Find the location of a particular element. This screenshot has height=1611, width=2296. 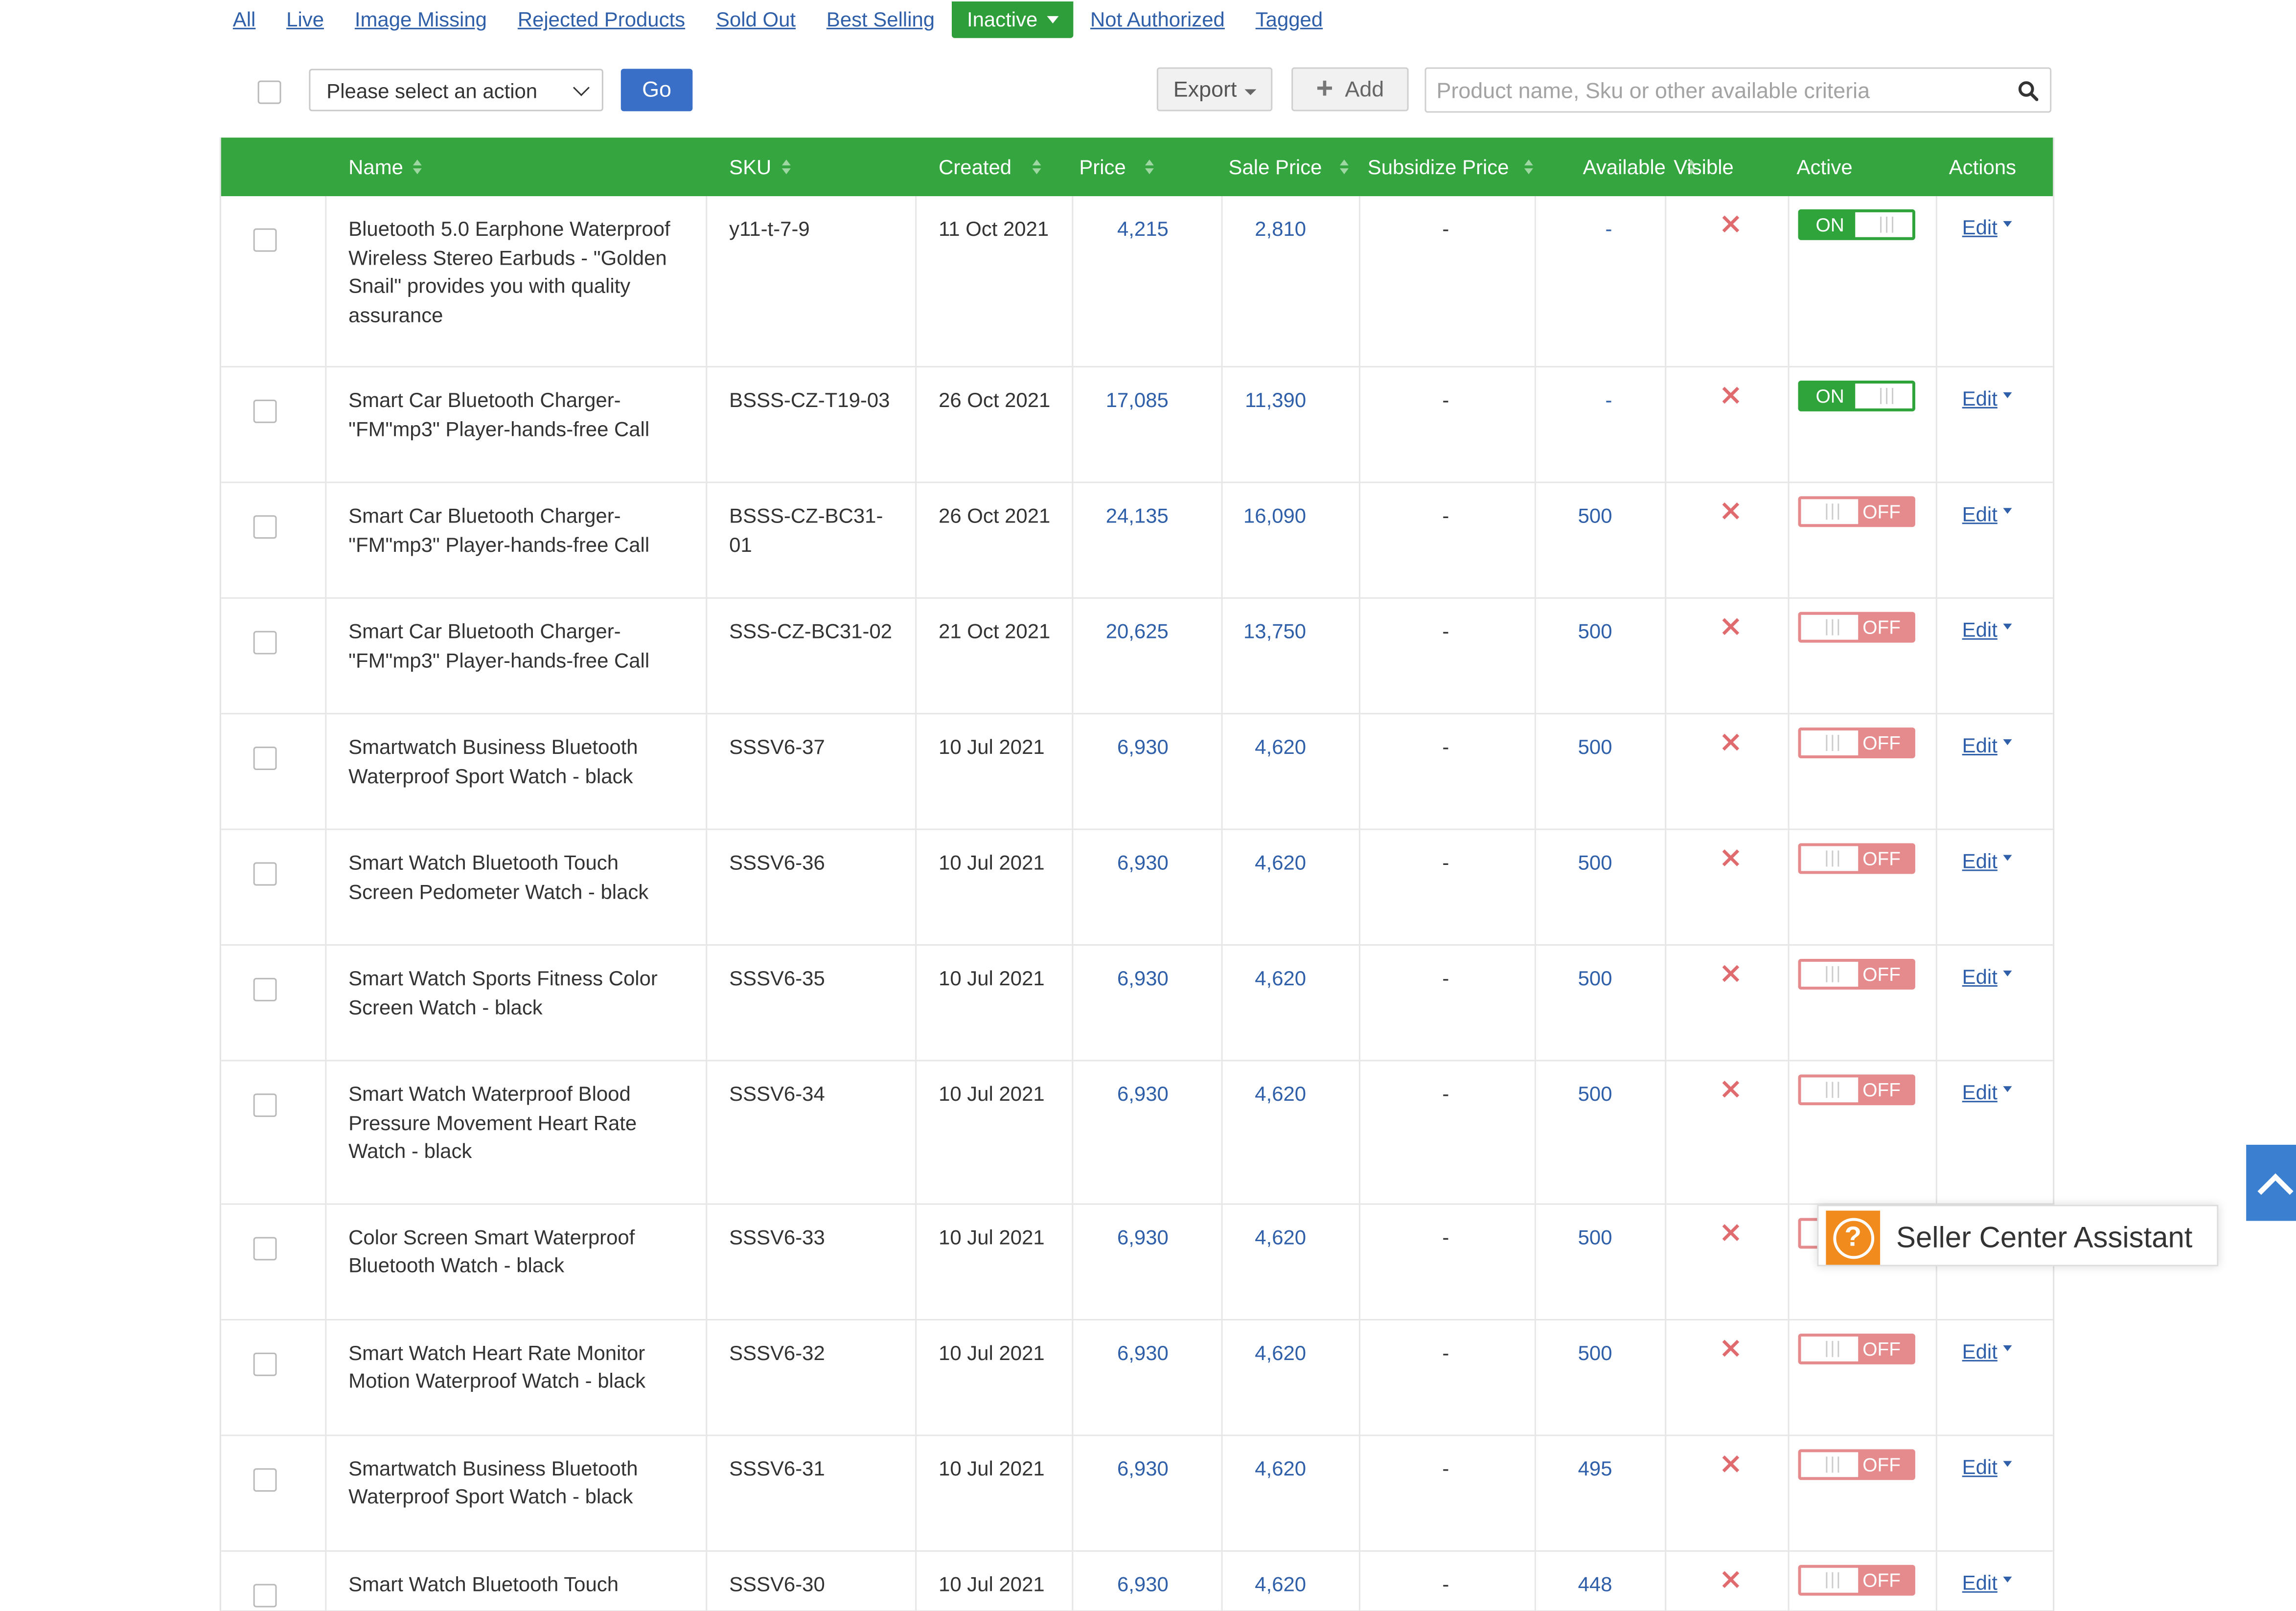

tab-live: Live is located at coordinates (305, 19).